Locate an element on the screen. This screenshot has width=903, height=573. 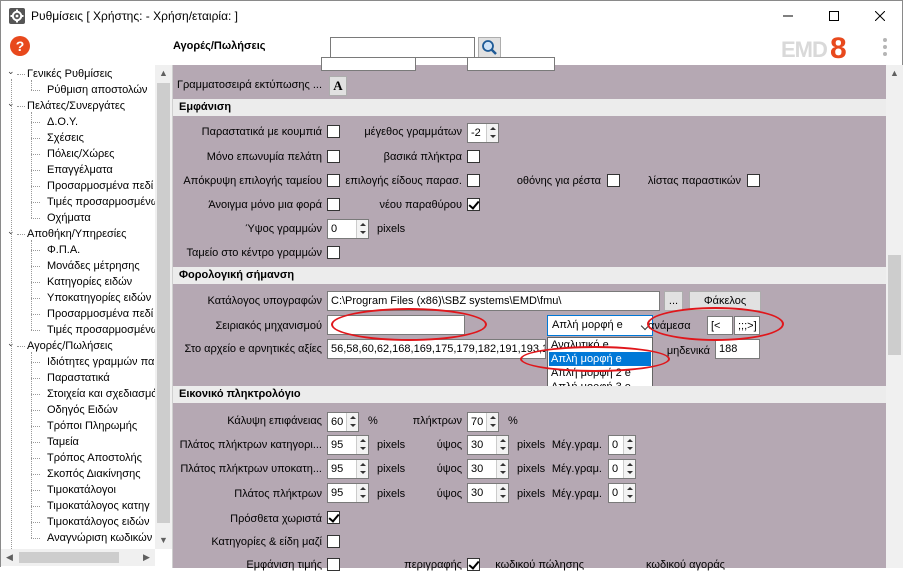
tree-item-label: Αναγνώριση κωδικών is located at coordinates (100, 538).